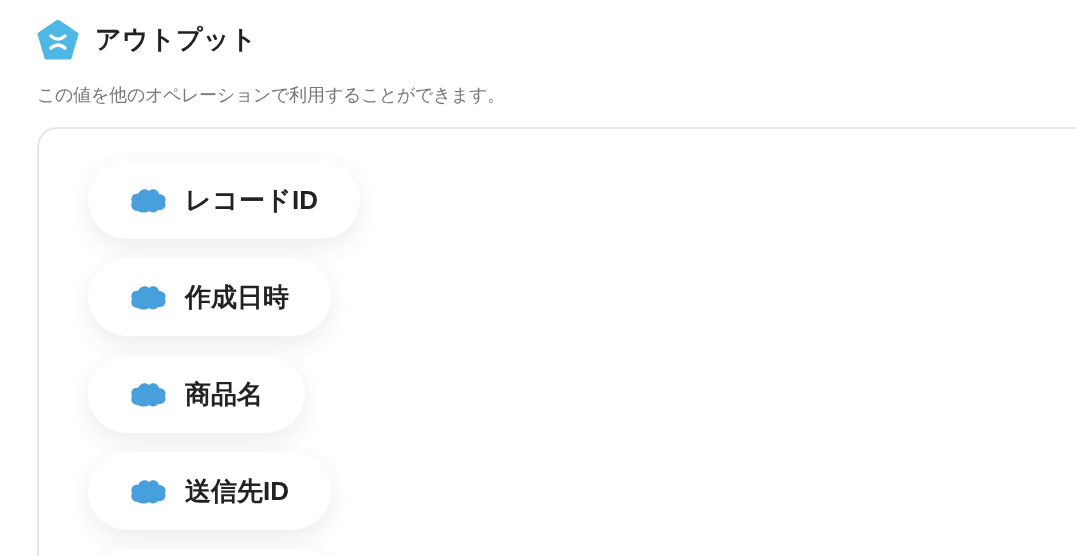  I want to click on output-chip: レコードID, so click(224, 200).